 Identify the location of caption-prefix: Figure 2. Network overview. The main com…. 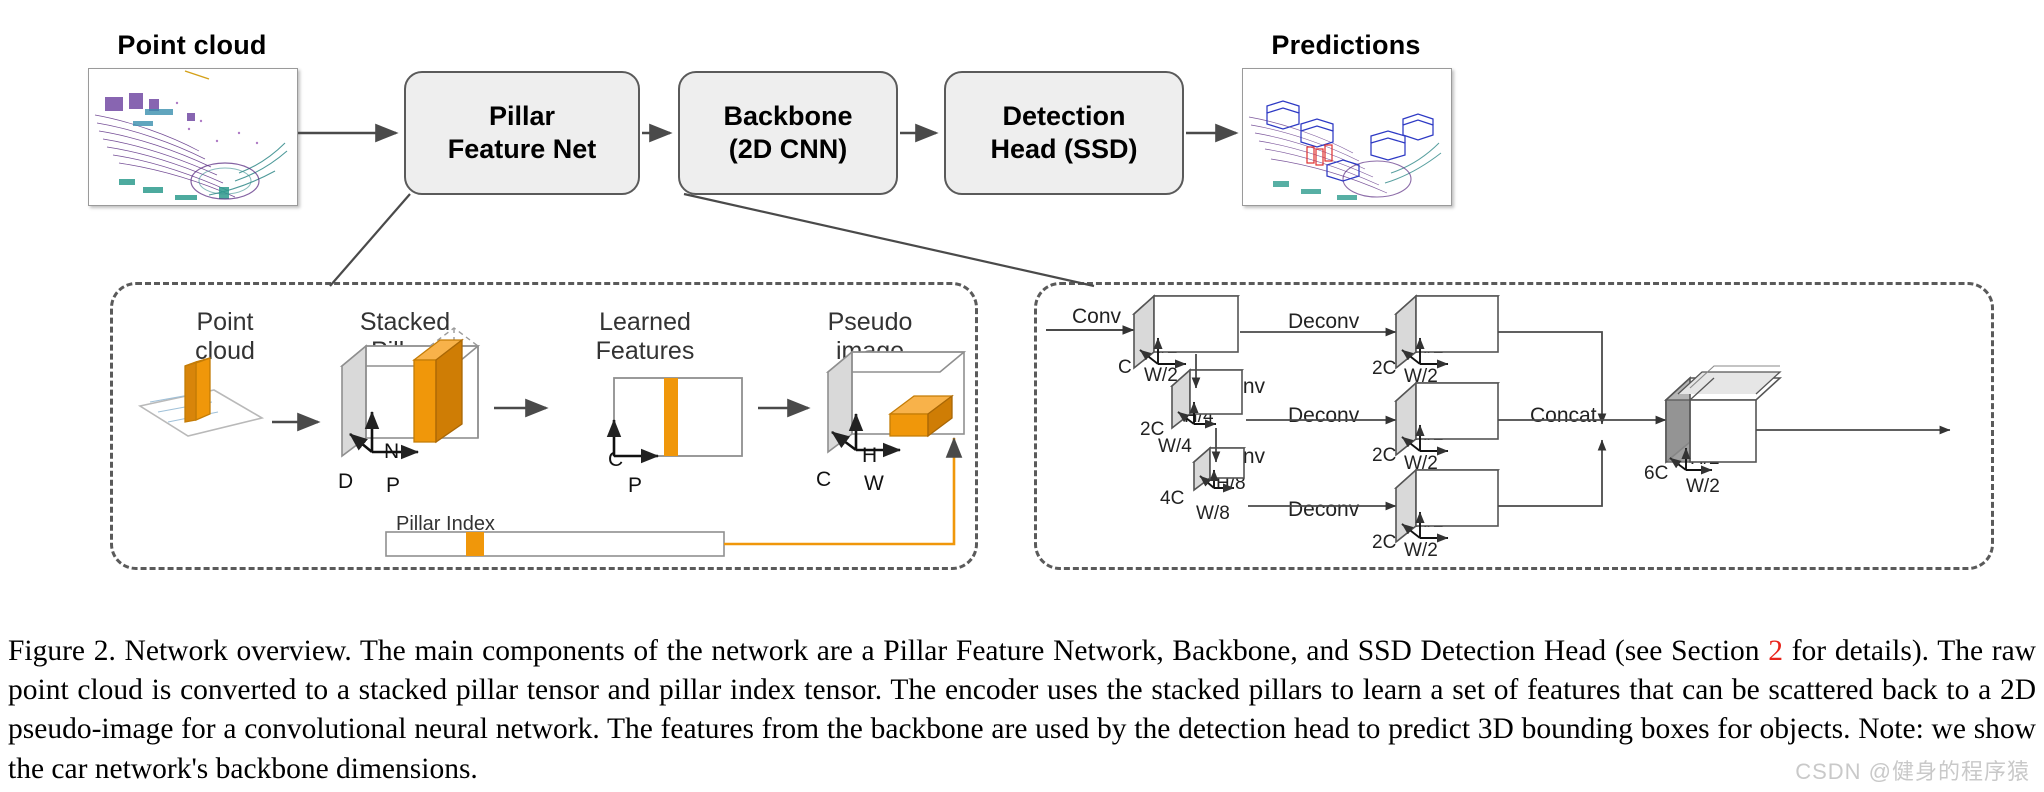
(888, 651).